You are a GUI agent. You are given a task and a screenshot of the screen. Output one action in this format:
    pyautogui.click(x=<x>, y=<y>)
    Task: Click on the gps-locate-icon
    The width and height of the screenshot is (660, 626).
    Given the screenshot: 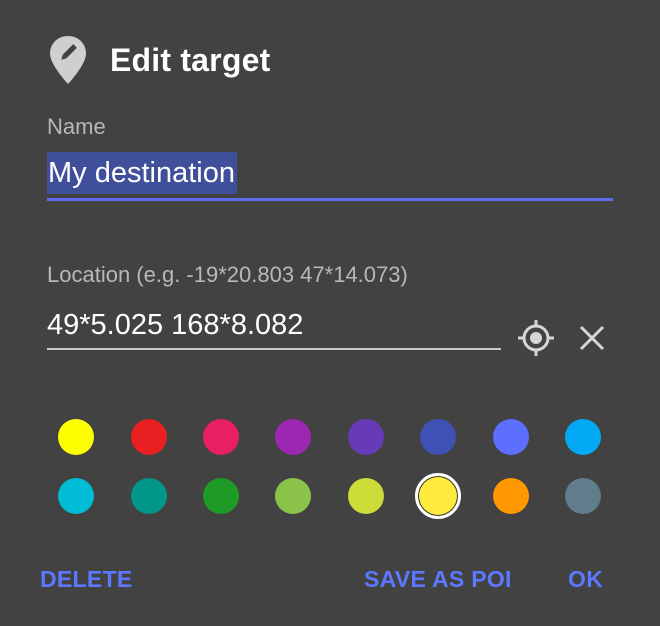 What is the action you would take?
    pyautogui.click(x=536, y=338)
    